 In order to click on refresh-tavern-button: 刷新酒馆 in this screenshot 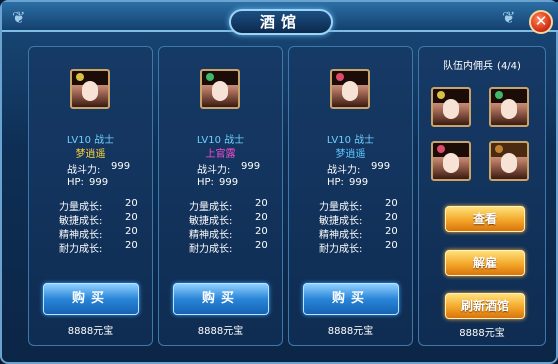, I will do `click(485, 306)`.